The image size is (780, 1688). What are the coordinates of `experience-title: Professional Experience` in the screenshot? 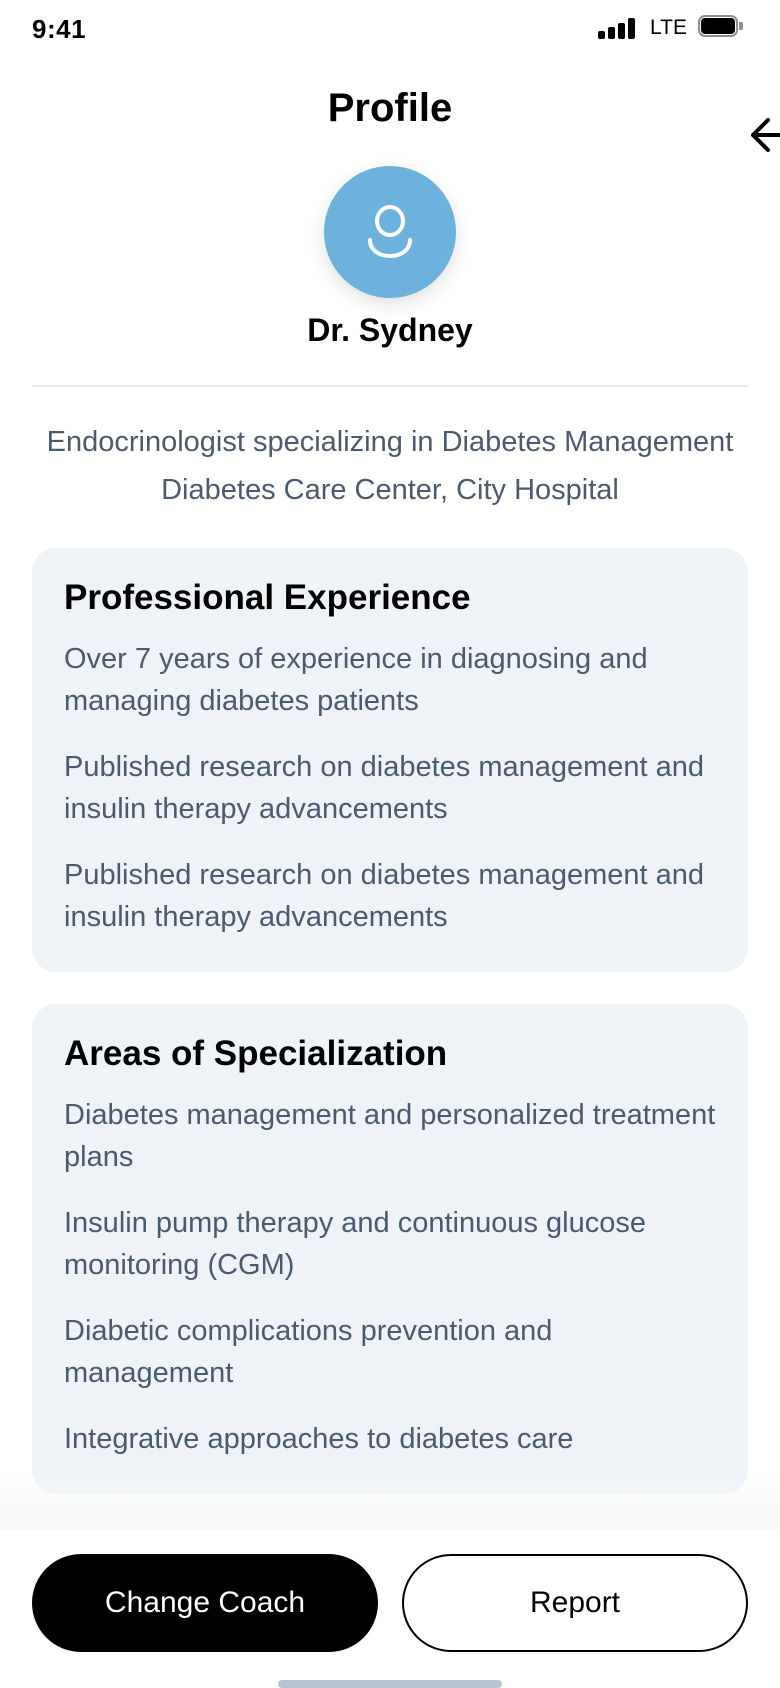 It's located at (267, 597).